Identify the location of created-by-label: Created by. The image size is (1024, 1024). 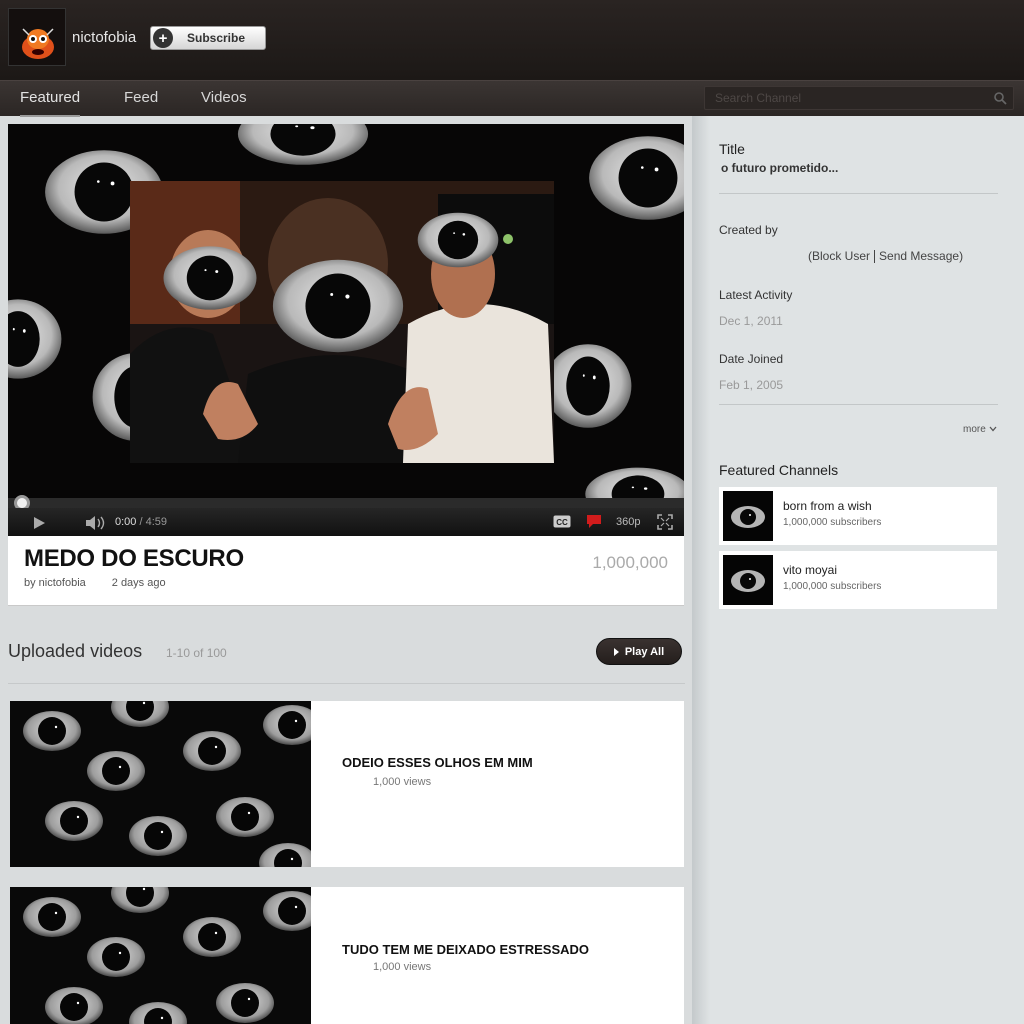
(748, 230).